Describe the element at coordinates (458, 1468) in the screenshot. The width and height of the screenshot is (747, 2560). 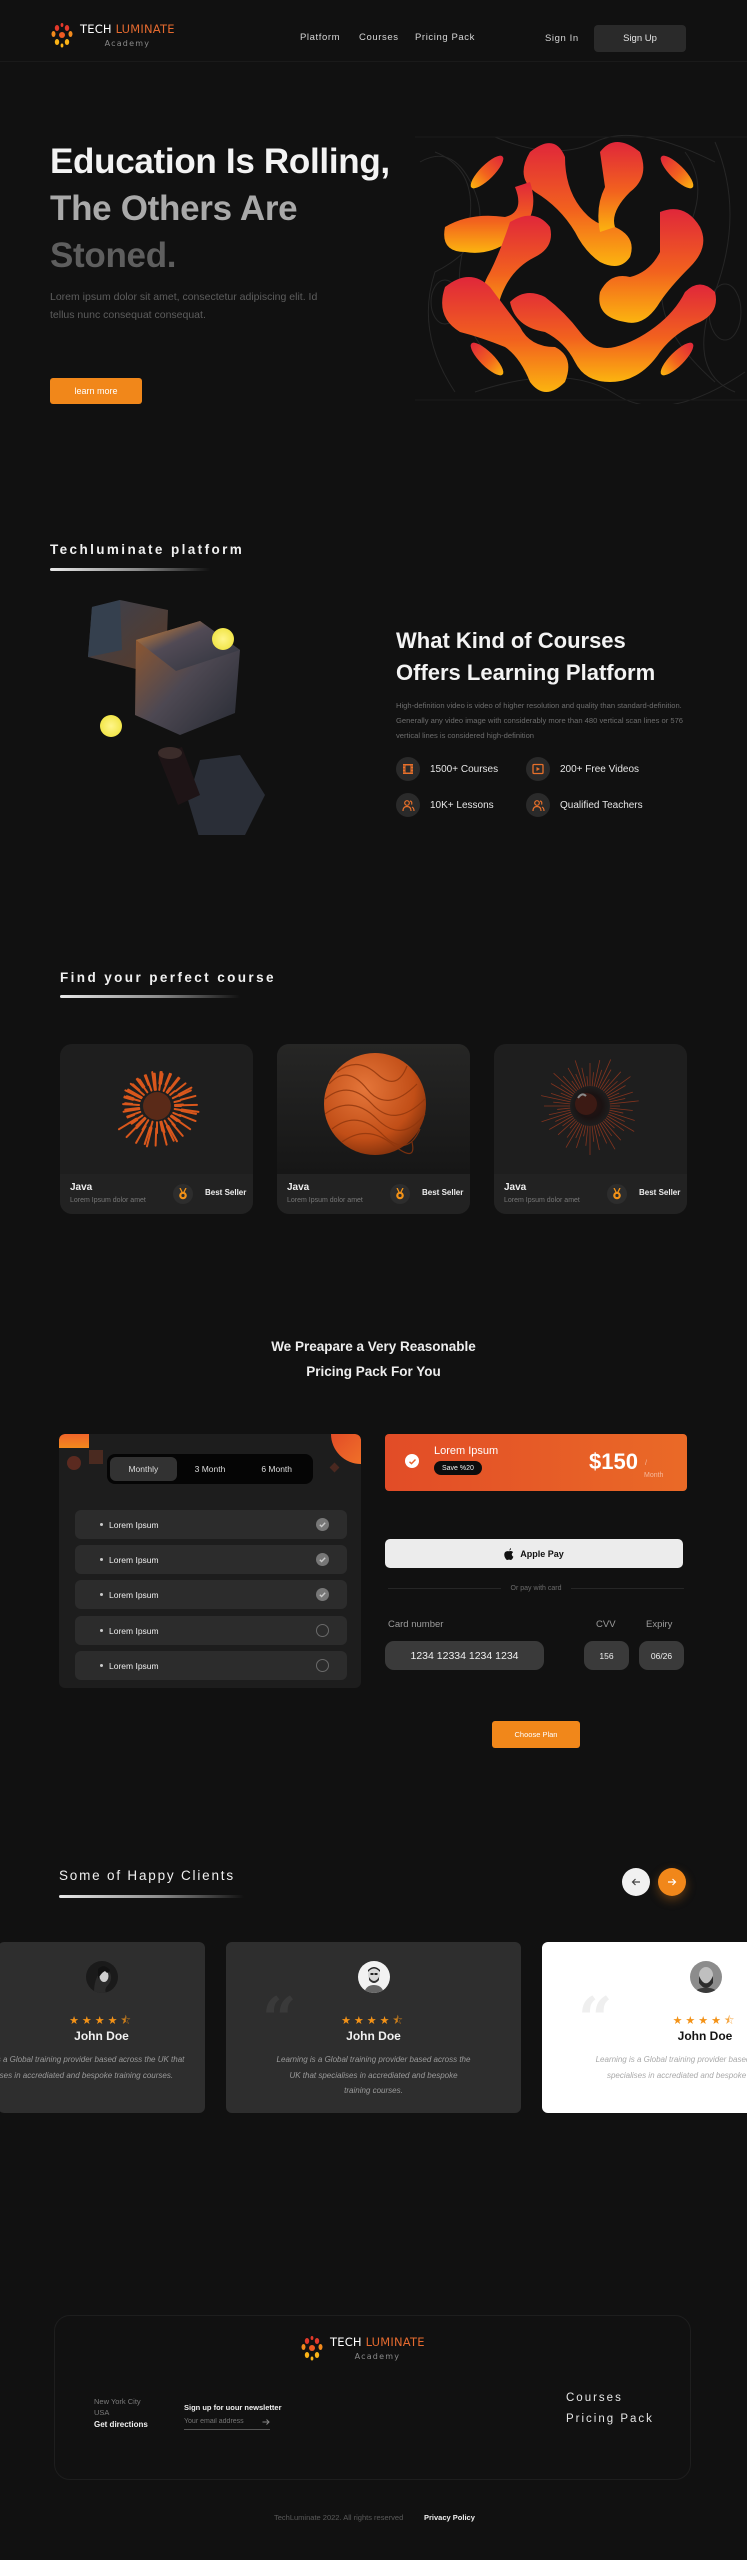
I see `save-badge: Save %20` at that location.